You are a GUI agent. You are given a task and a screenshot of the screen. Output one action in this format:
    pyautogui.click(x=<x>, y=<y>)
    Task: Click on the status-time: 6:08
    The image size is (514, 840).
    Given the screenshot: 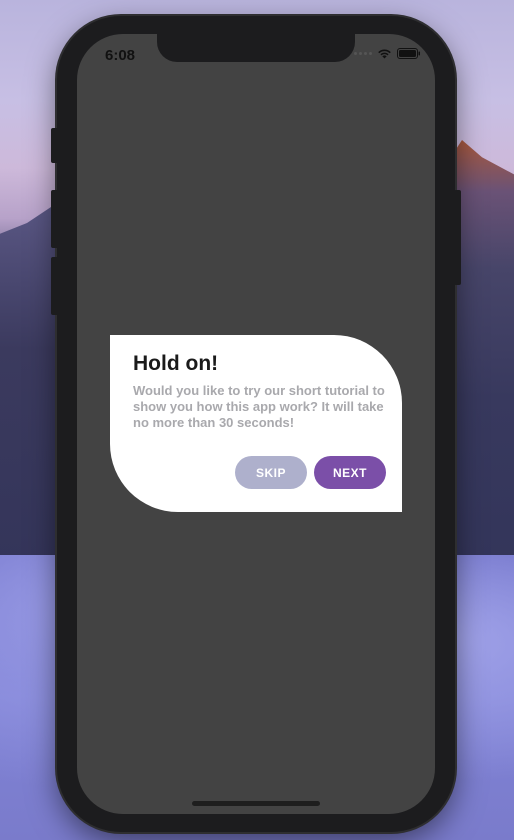 What is the action you would take?
    pyautogui.click(x=120, y=55)
    